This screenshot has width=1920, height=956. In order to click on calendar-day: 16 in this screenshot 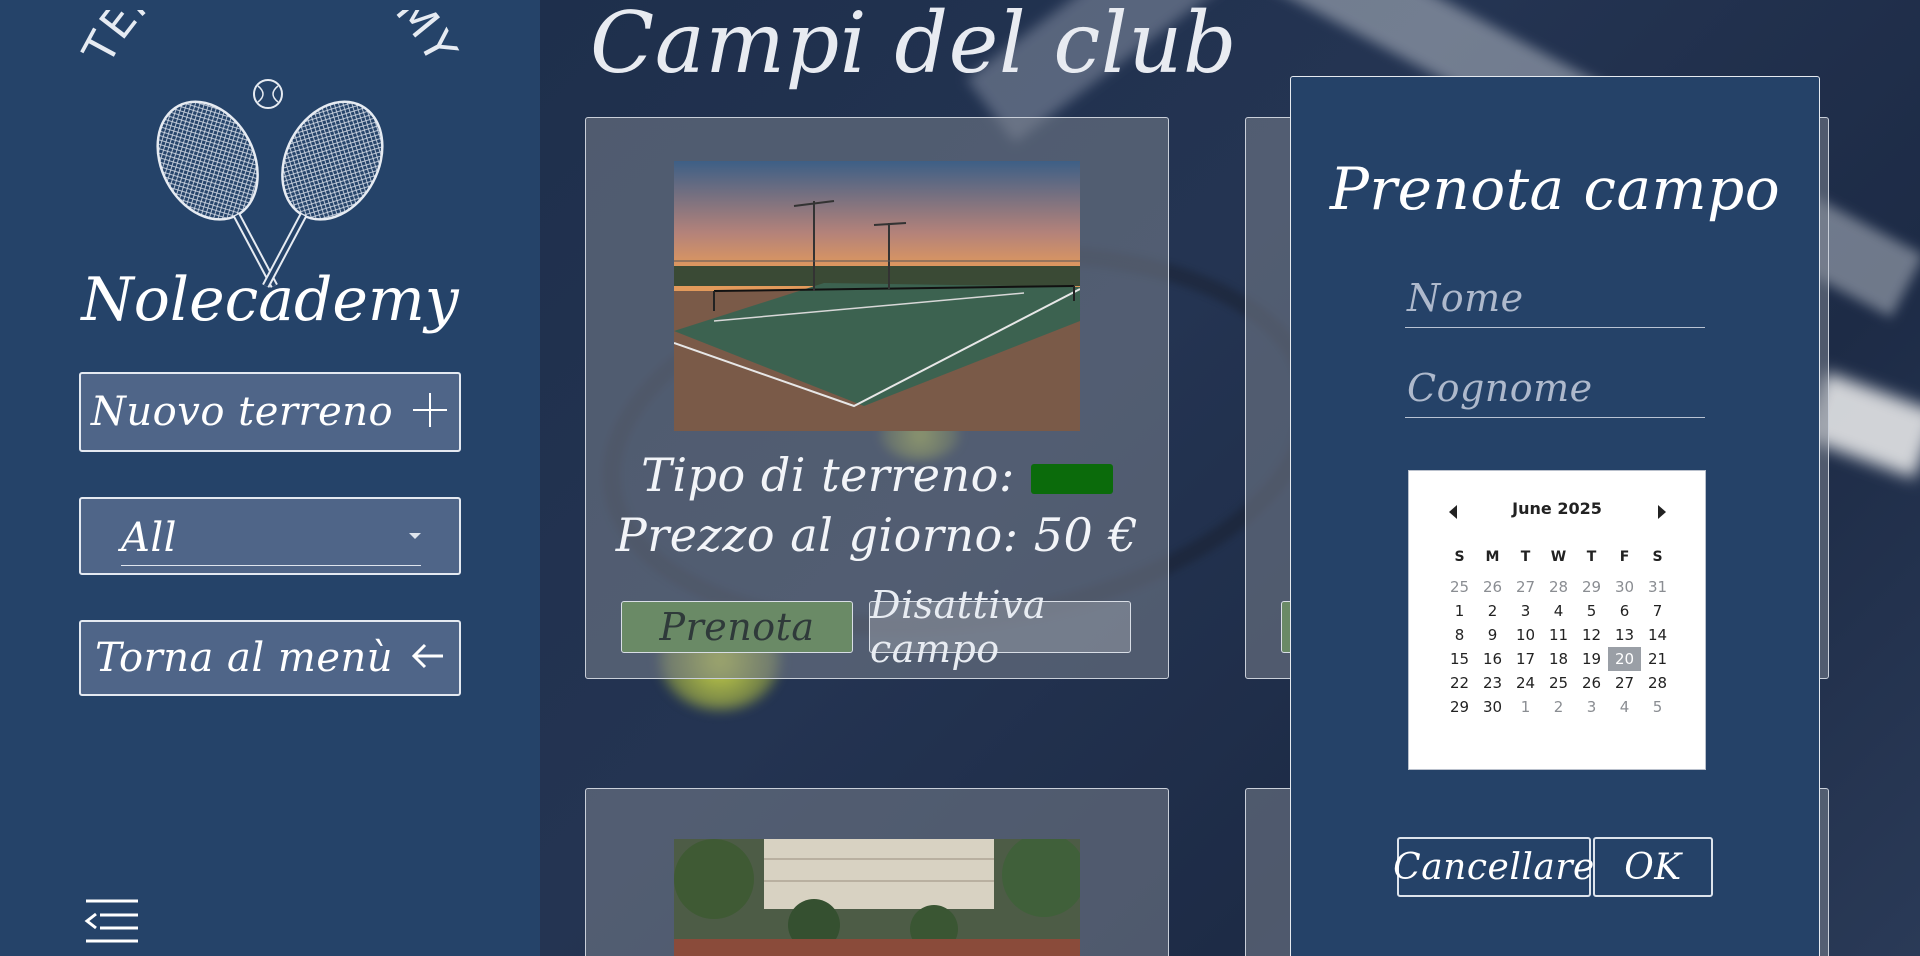, I will do `click(1492, 659)`.